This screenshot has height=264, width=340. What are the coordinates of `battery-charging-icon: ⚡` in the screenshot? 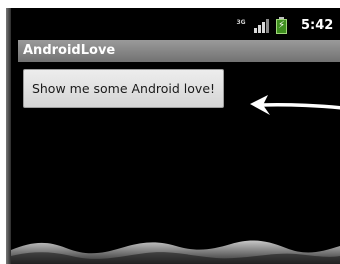 It's located at (281, 25).